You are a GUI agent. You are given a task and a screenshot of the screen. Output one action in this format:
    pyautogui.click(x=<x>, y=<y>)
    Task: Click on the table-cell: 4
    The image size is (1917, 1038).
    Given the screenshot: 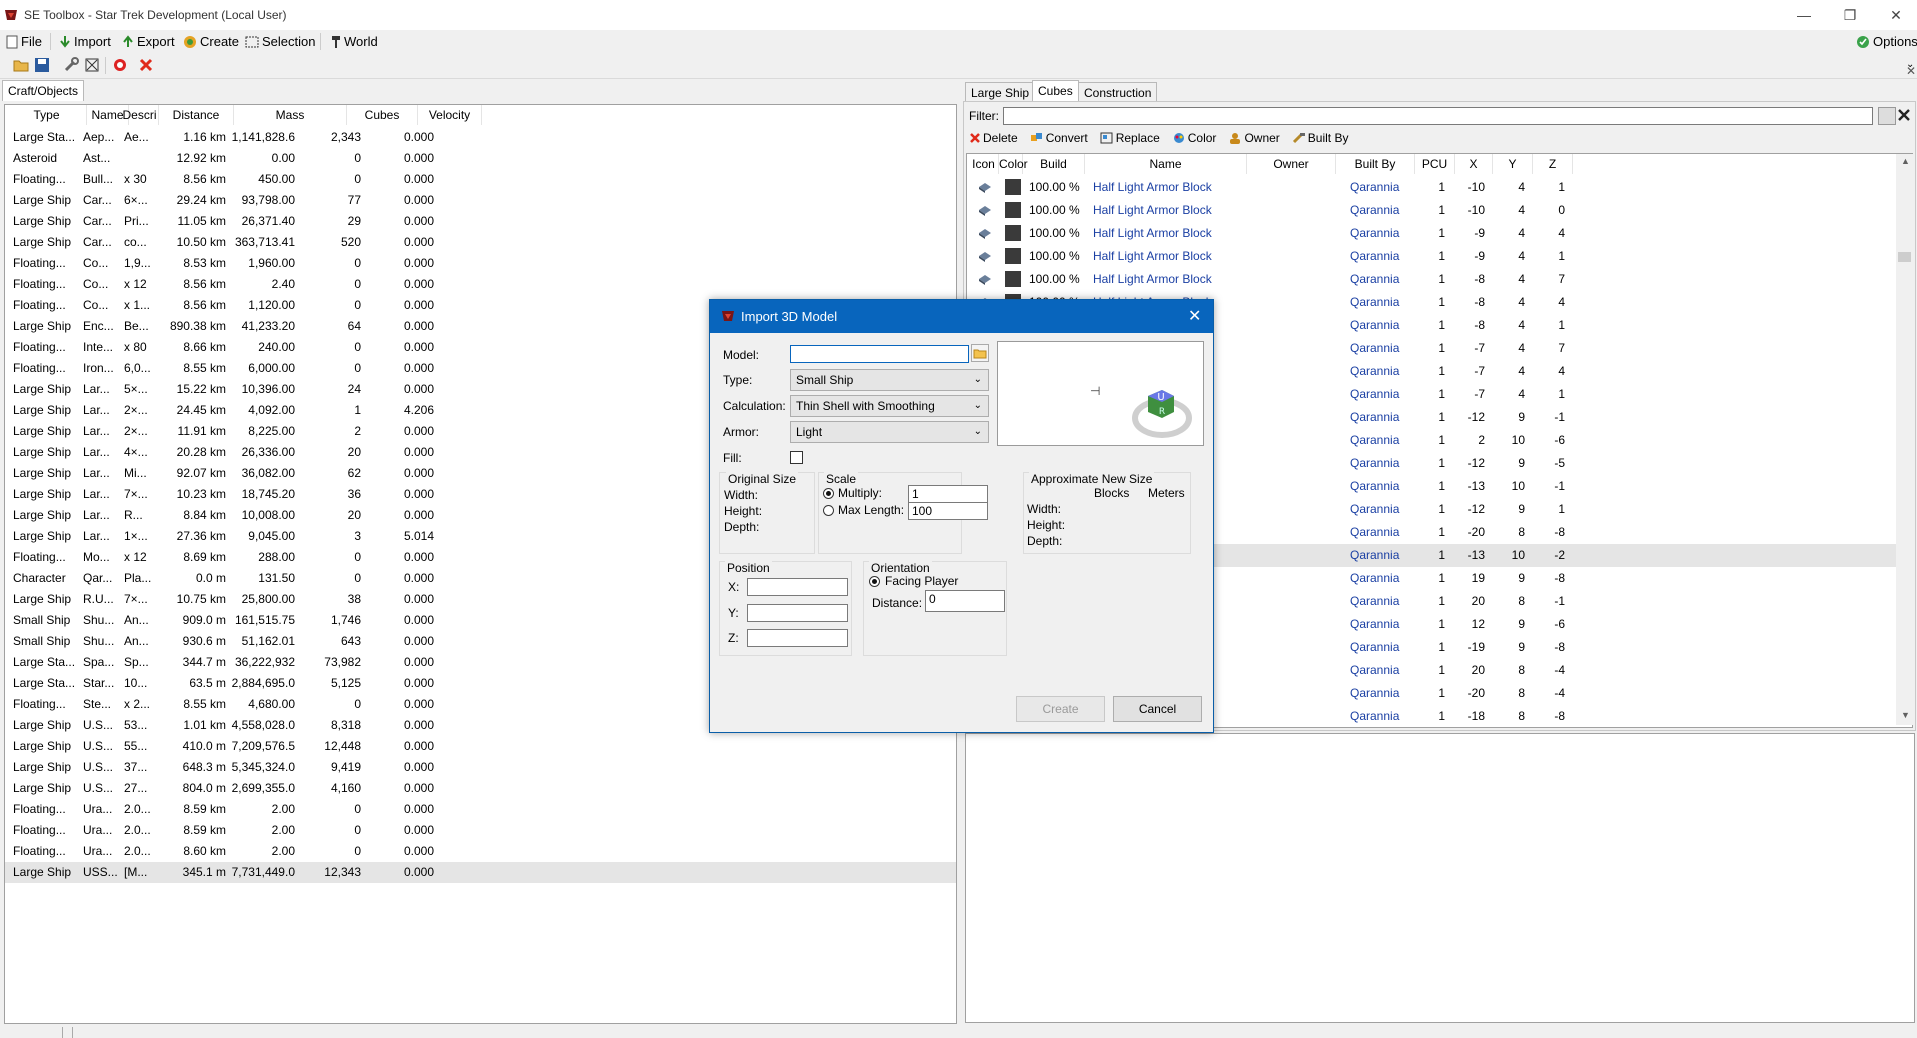 What is the action you would take?
    pyautogui.click(x=1561, y=371)
    